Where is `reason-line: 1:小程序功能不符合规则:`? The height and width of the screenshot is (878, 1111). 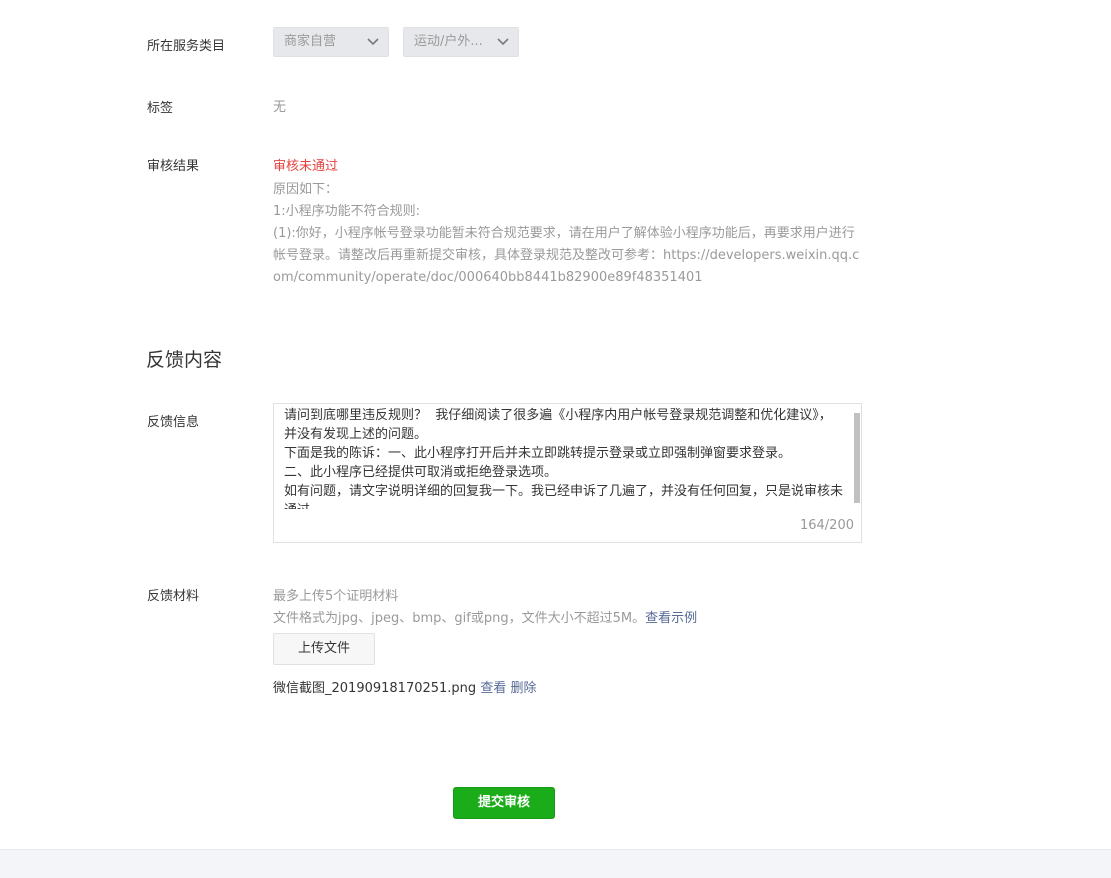 reason-line: 1:小程序功能不符合规则: is located at coordinates (347, 211).